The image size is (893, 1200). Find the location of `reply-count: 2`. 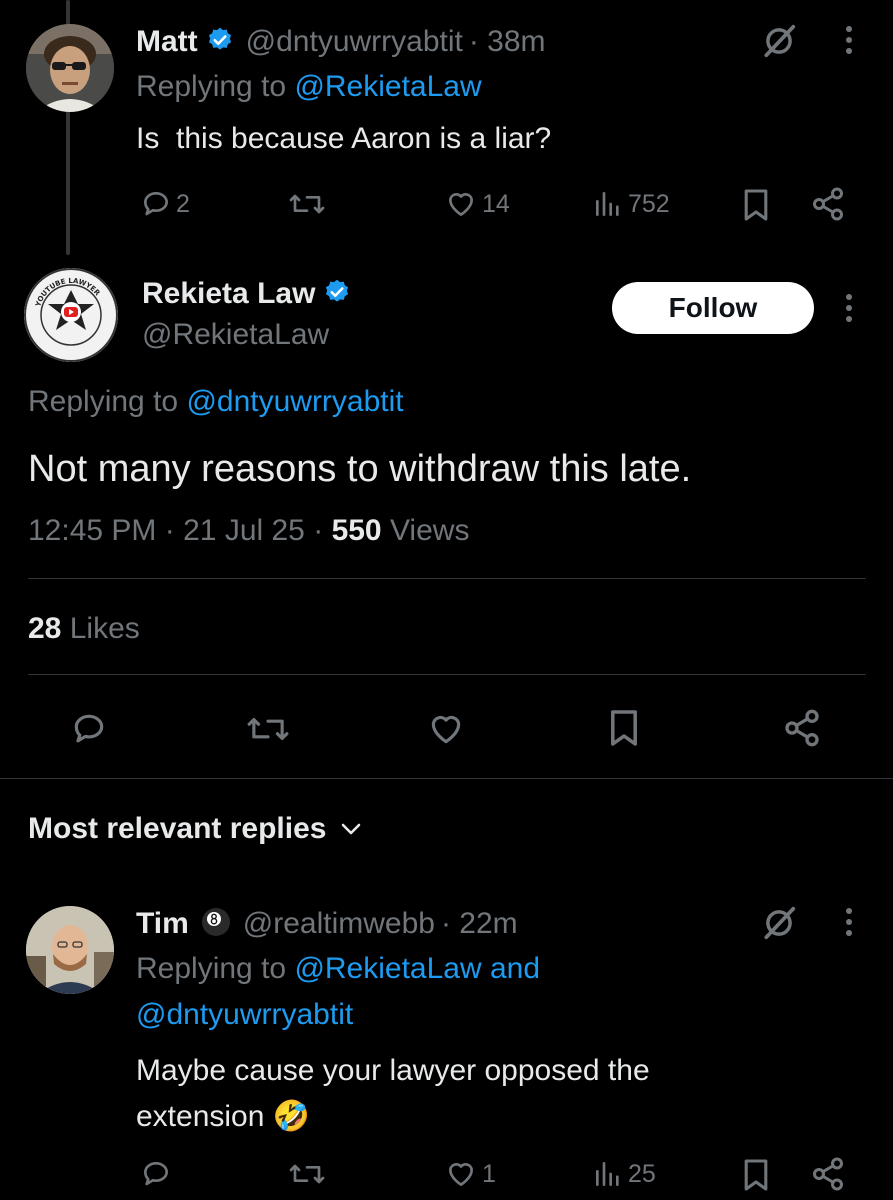

reply-count: 2 is located at coordinates (183, 203).